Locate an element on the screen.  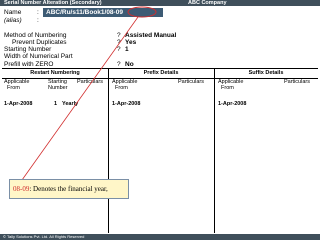
name-label: Name is located at coordinates (13, 12).